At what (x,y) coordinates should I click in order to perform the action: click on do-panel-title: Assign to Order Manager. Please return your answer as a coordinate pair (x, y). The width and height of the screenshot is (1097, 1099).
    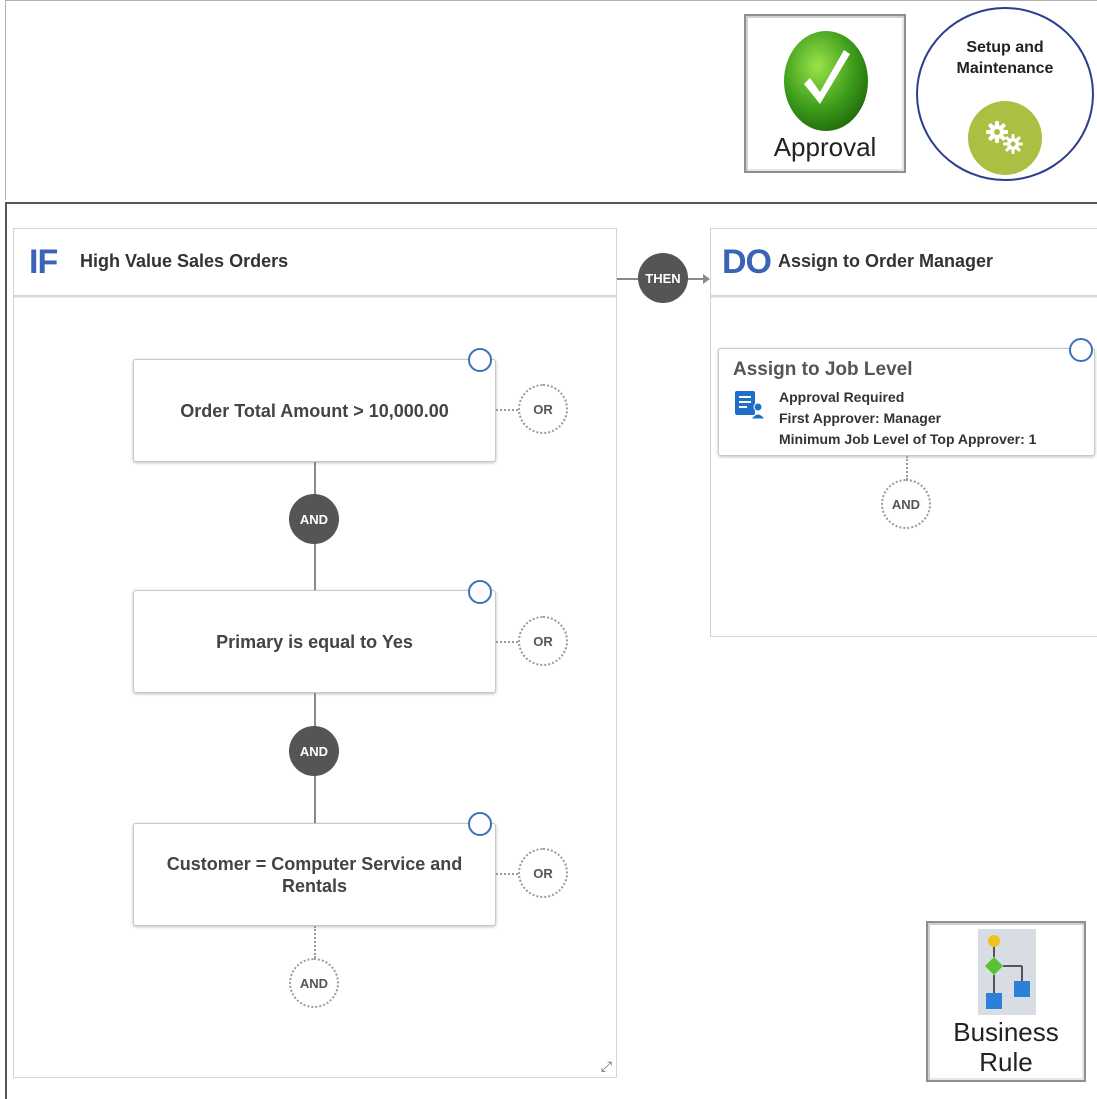
    Looking at the image, I should click on (885, 261).